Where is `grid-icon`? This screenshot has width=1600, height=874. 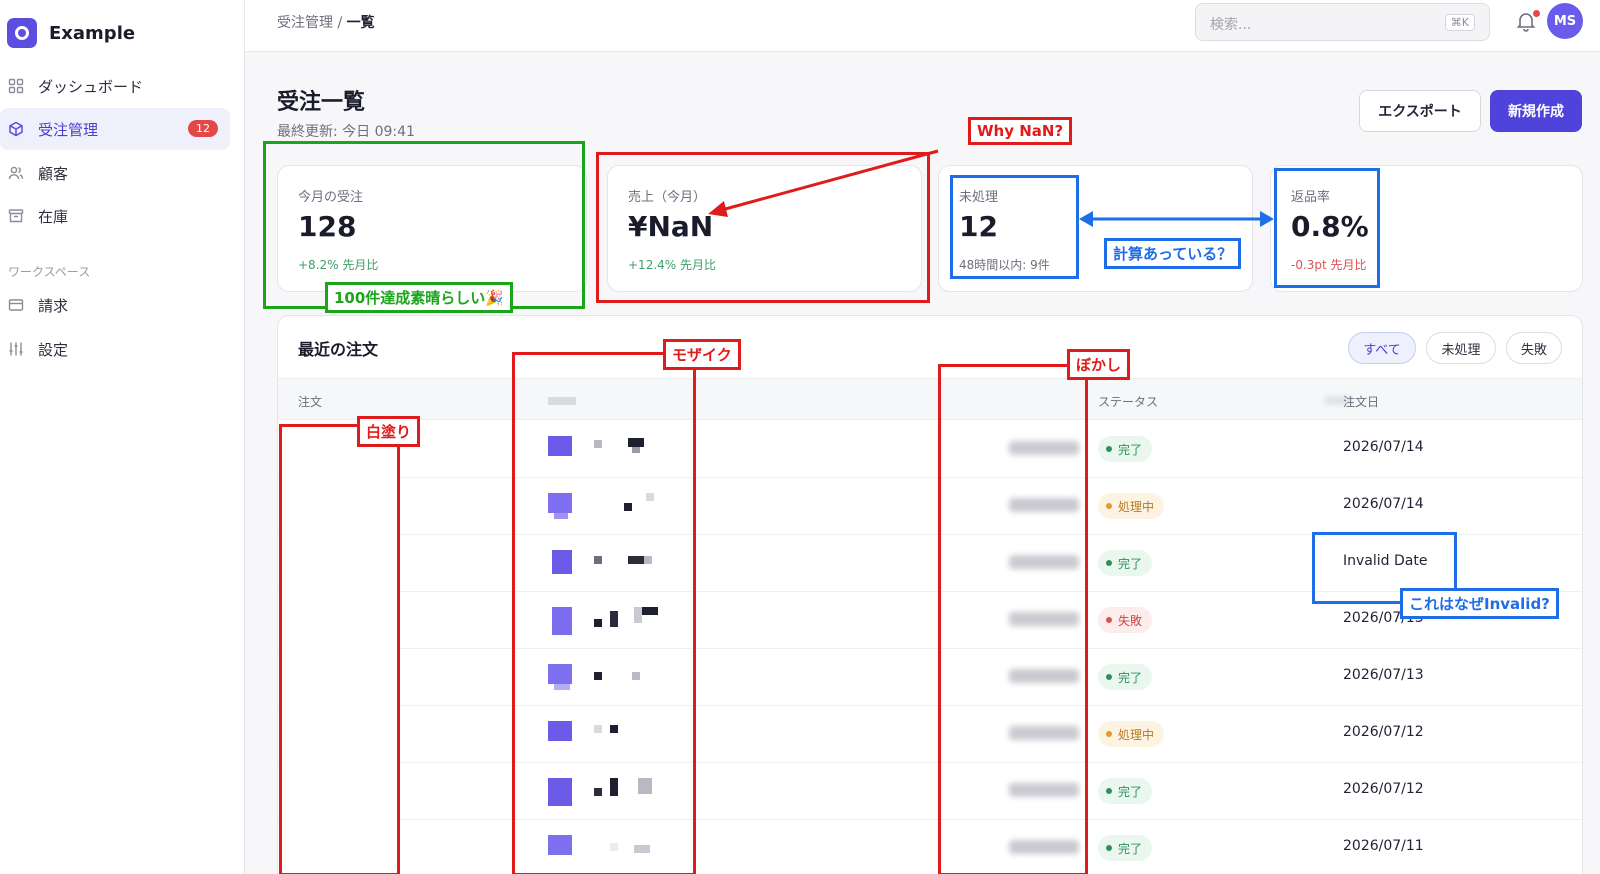
grid-icon is located at coordinates (16, 86).